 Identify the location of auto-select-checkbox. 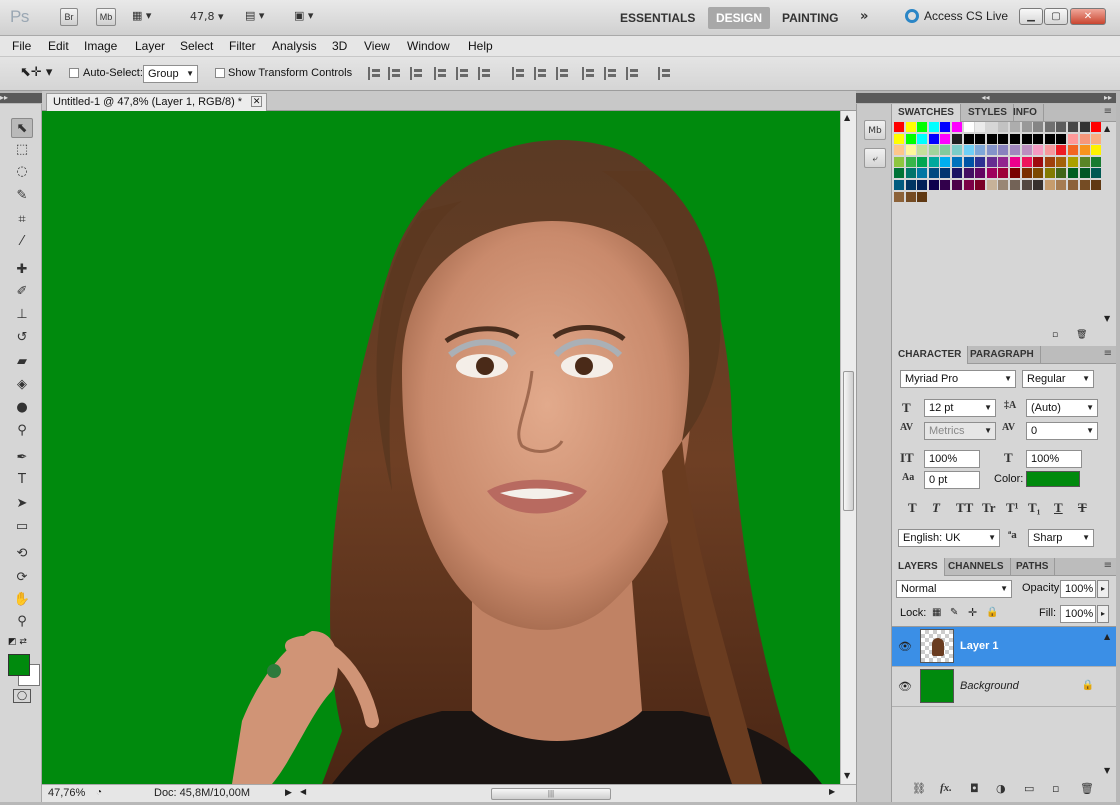
(74, 73).